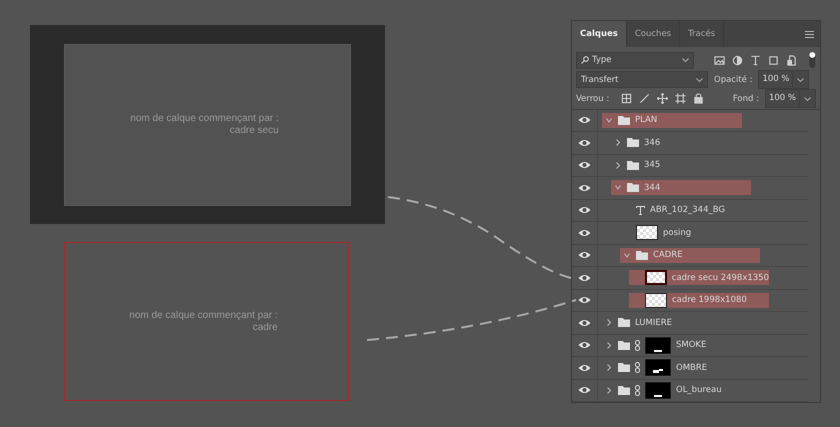 The width and height of the screenshot is (840, 427). I want to click on text-layer-icon, so click(640, 210).